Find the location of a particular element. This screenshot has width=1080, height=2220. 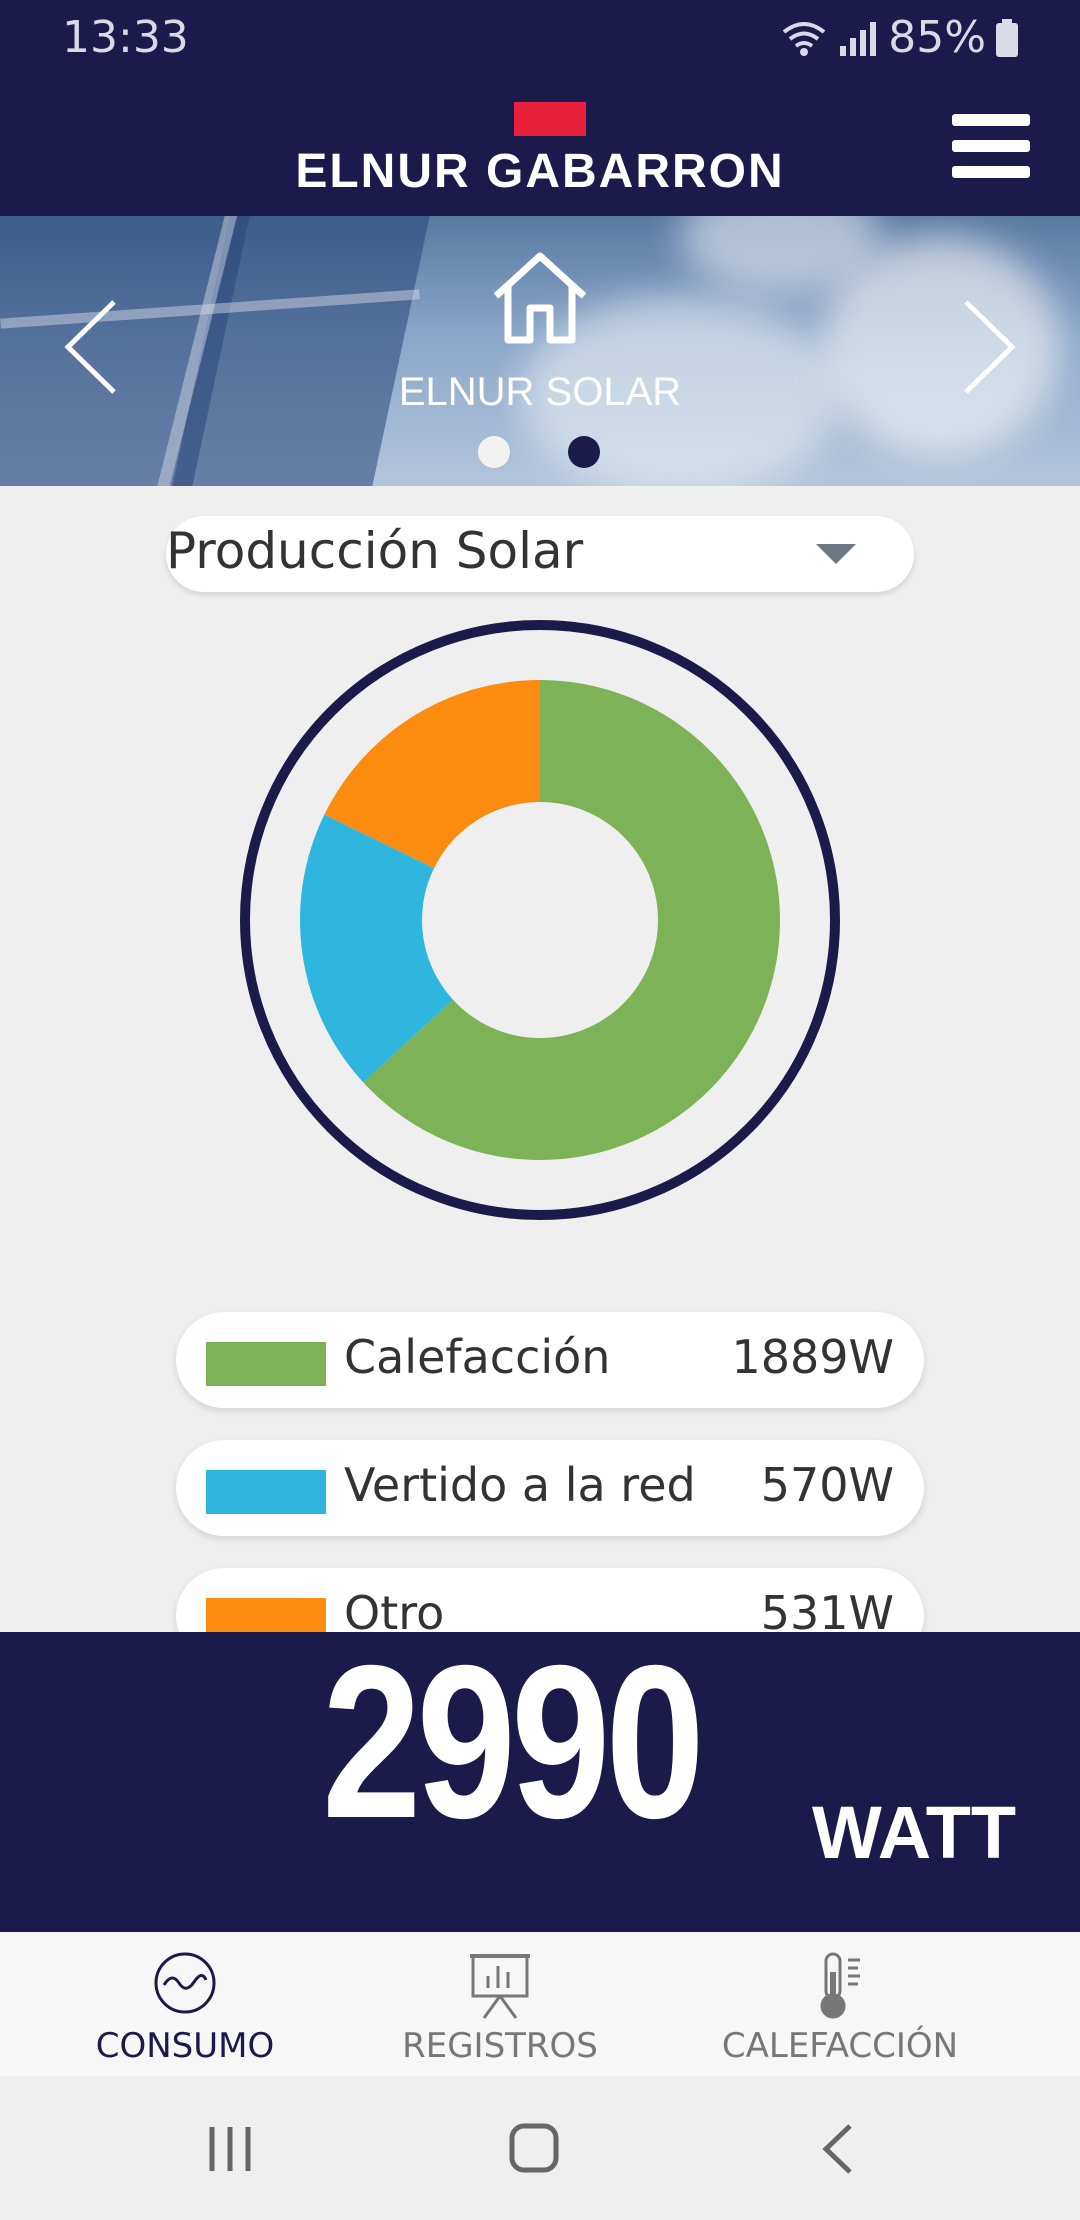

legend-value: 1889W is located at coordinates (812, 1357).